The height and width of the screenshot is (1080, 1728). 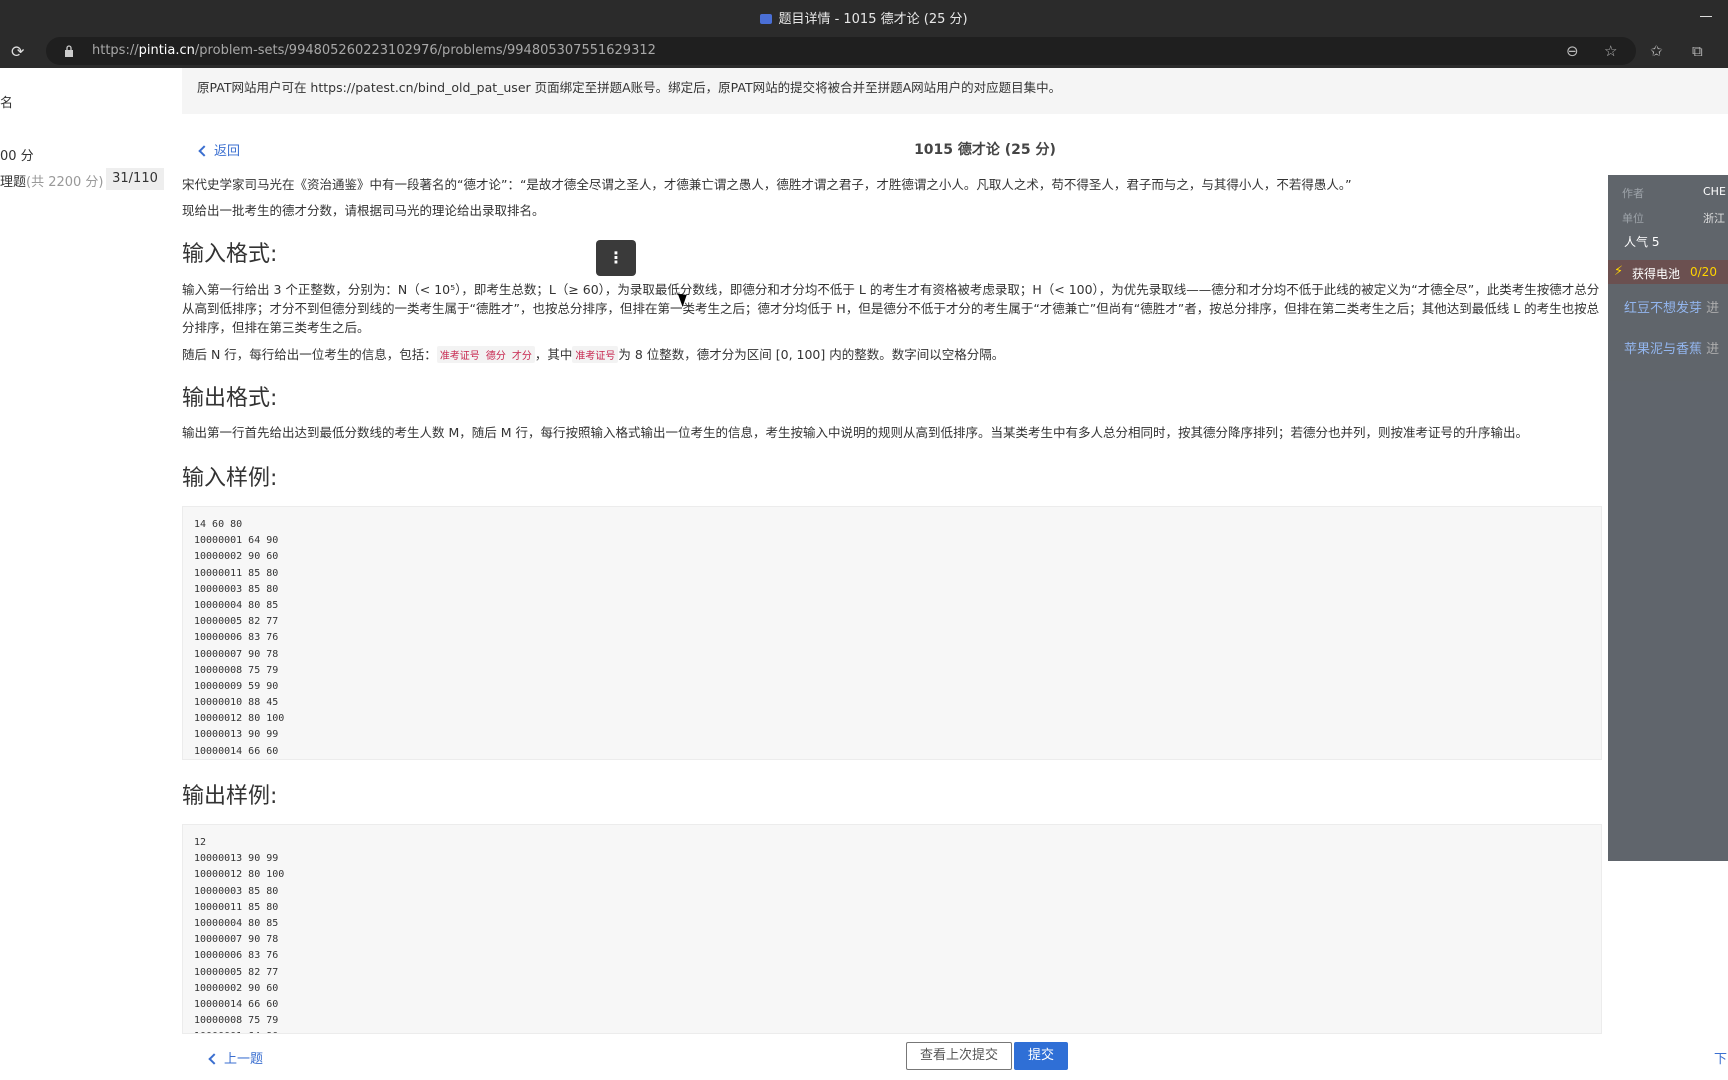 I want to click on author-label: 作者, so click(x=1633, y=193).